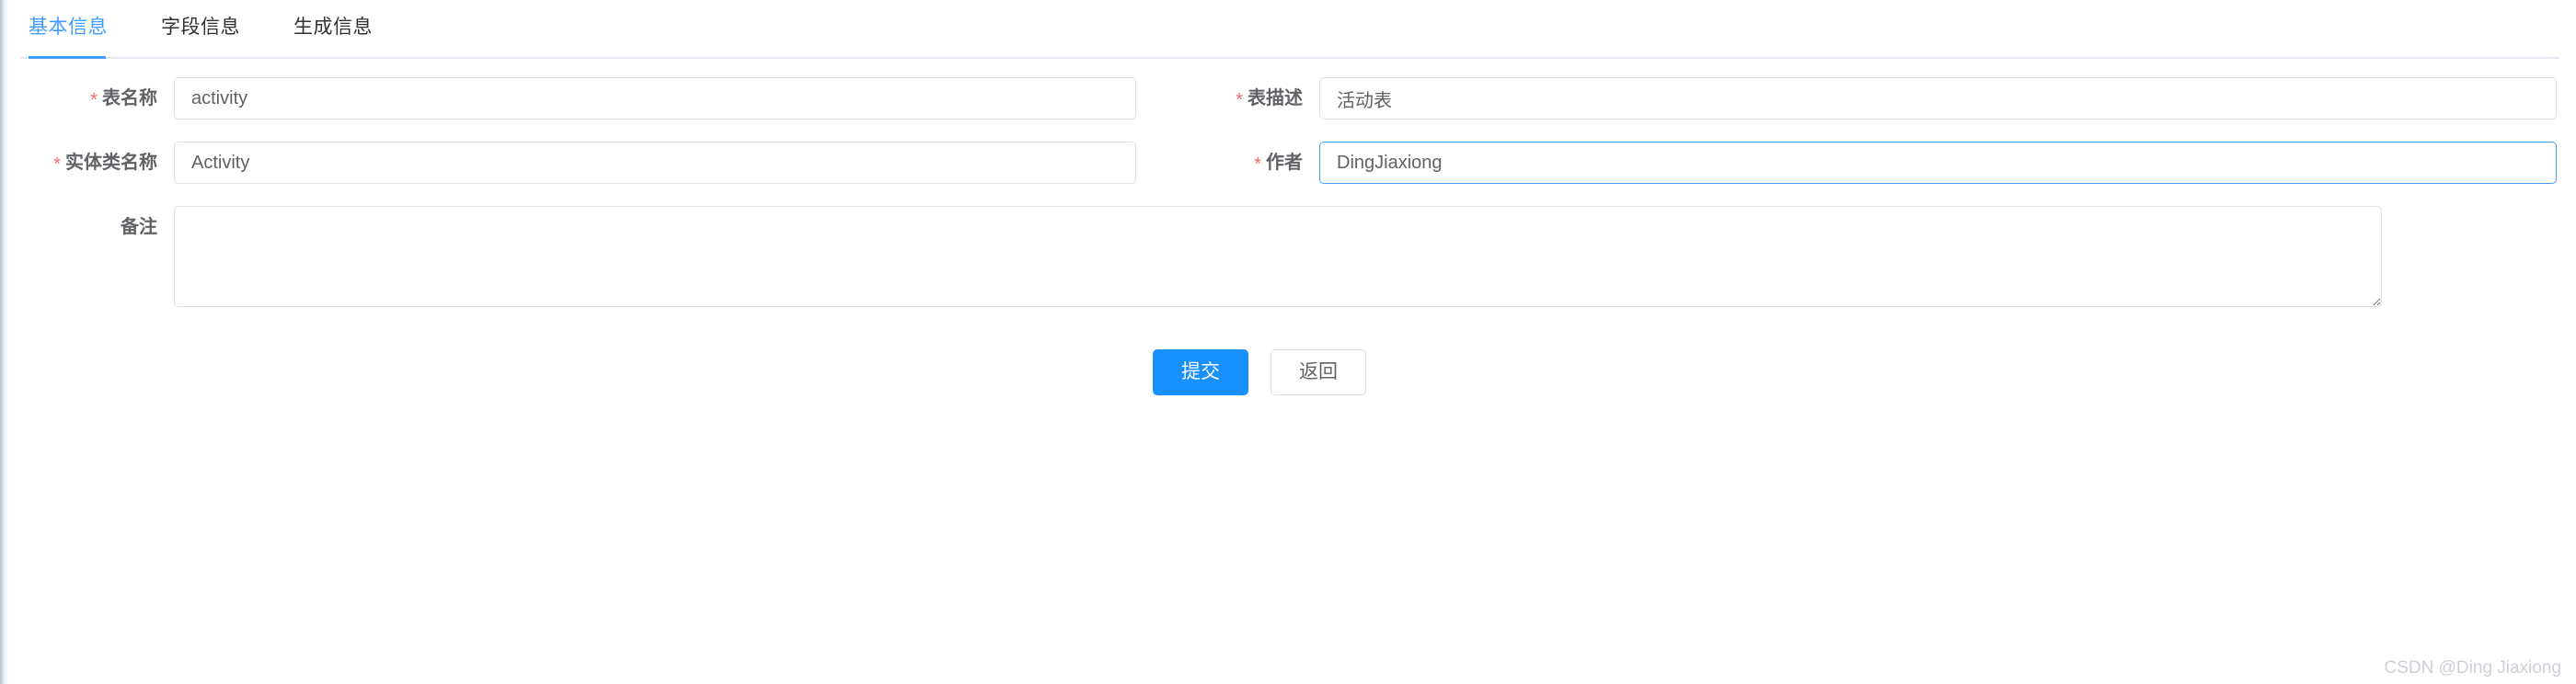 The height and width of the screenshot is (684, 2576). I want to click on form-item-remark: 备注, so click(1195, 256).